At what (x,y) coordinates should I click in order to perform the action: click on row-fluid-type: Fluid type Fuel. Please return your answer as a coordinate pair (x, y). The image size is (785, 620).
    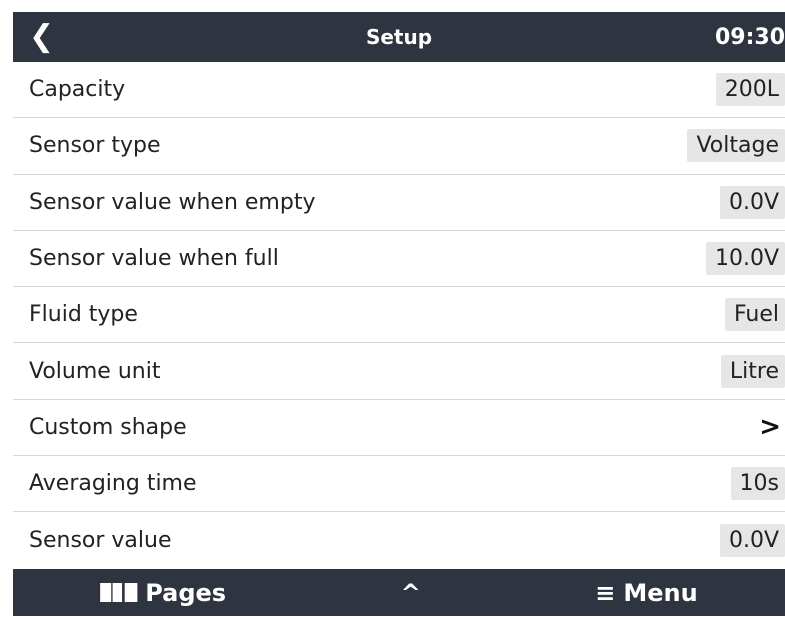
    Looking at the image, I should click on (399, 315).